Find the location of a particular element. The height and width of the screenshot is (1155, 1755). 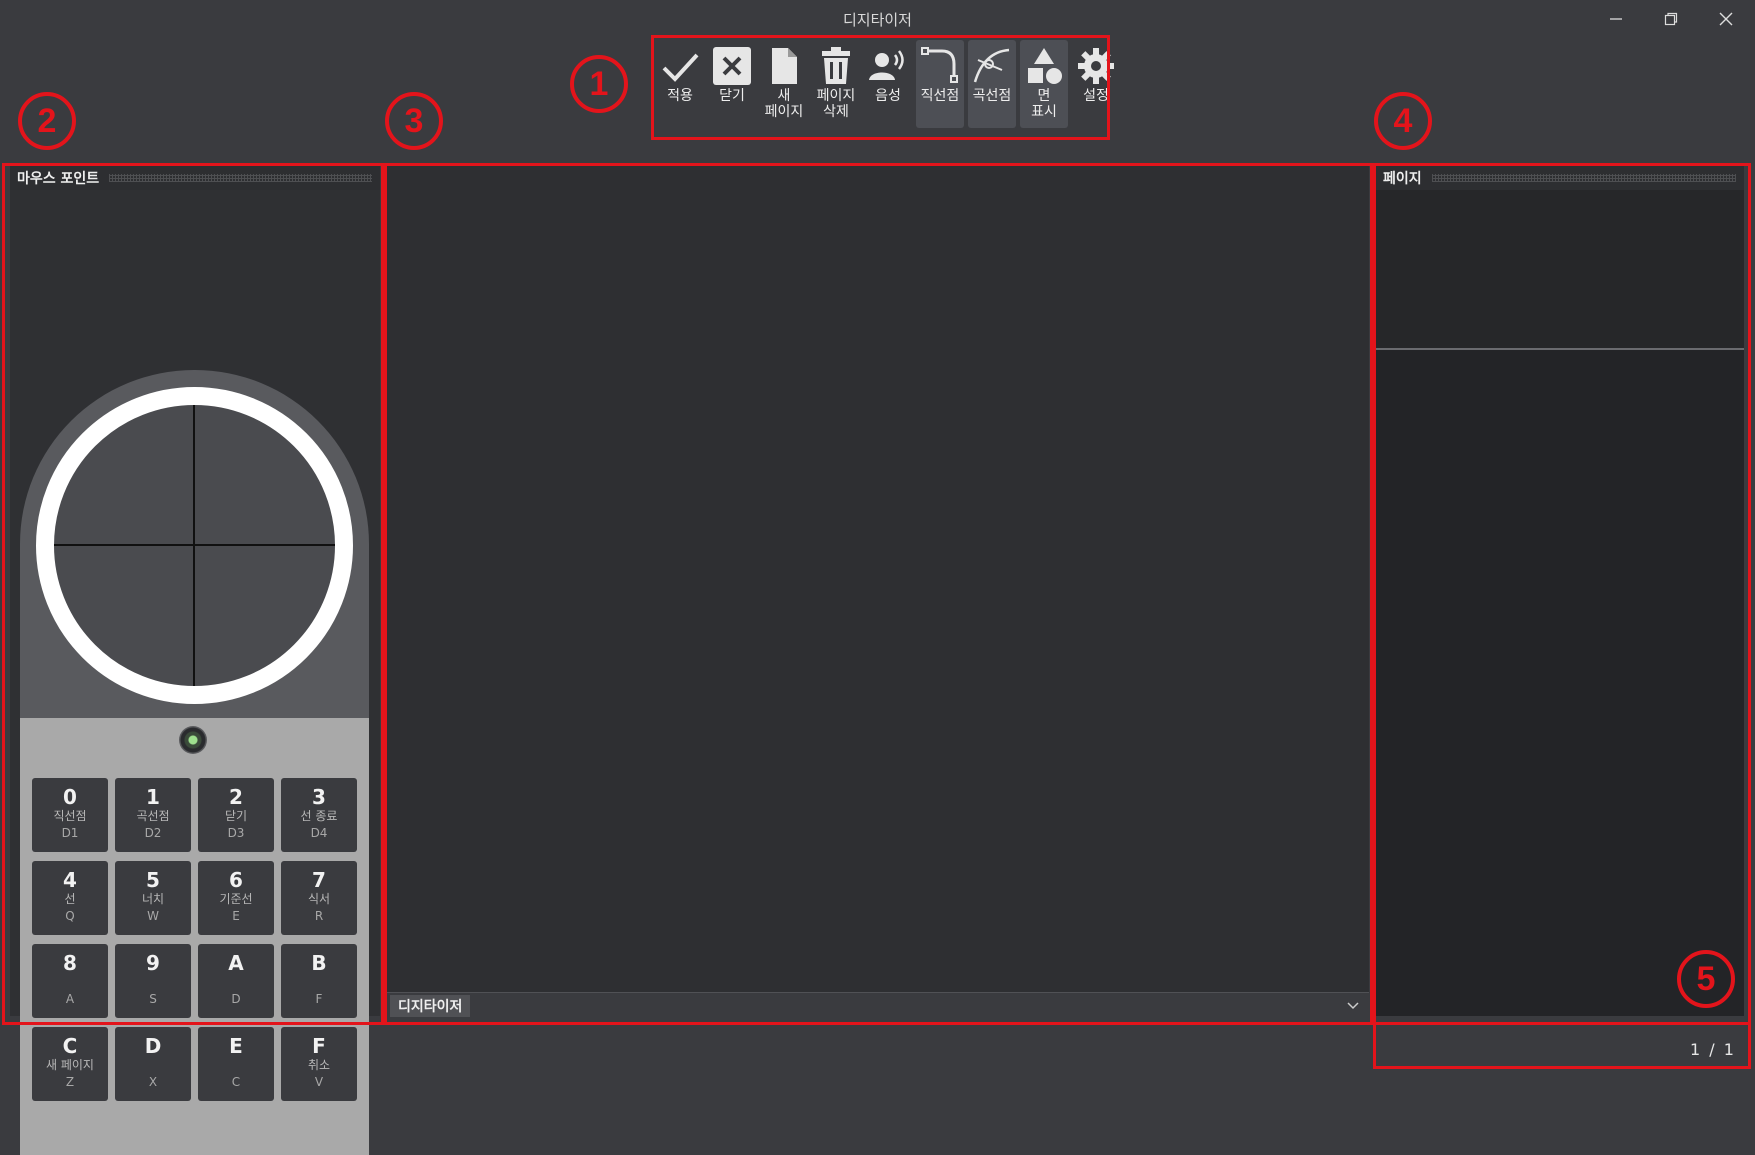

annotation-badge-1: 1 is located at coordinates (599, 84).